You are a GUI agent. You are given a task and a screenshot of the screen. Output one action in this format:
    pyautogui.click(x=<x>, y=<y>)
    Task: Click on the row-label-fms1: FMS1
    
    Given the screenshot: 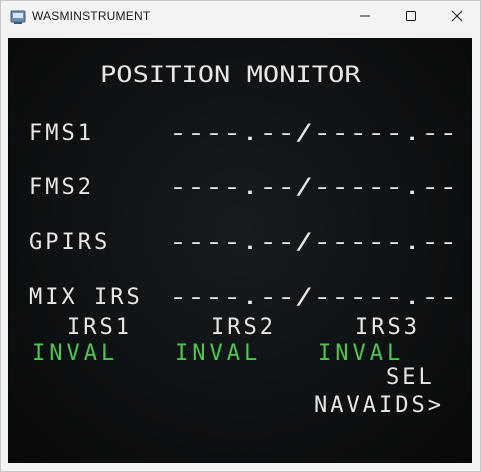 What is the action you would take?
    pyautogui.click(x=61, y=133)
    